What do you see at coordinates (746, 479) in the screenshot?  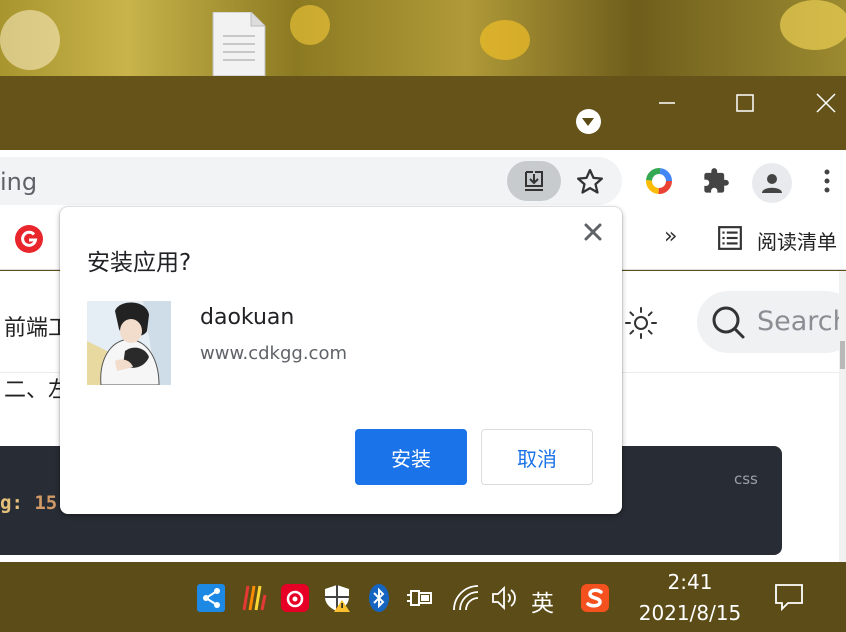 I see `code-language-label: css` at bounding box center [746, 479].